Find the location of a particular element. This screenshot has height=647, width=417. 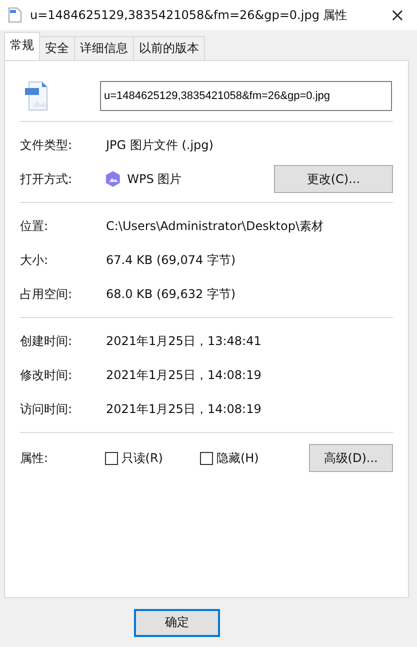

property-value: WPS 图片 is located at coordinates (155, 179).